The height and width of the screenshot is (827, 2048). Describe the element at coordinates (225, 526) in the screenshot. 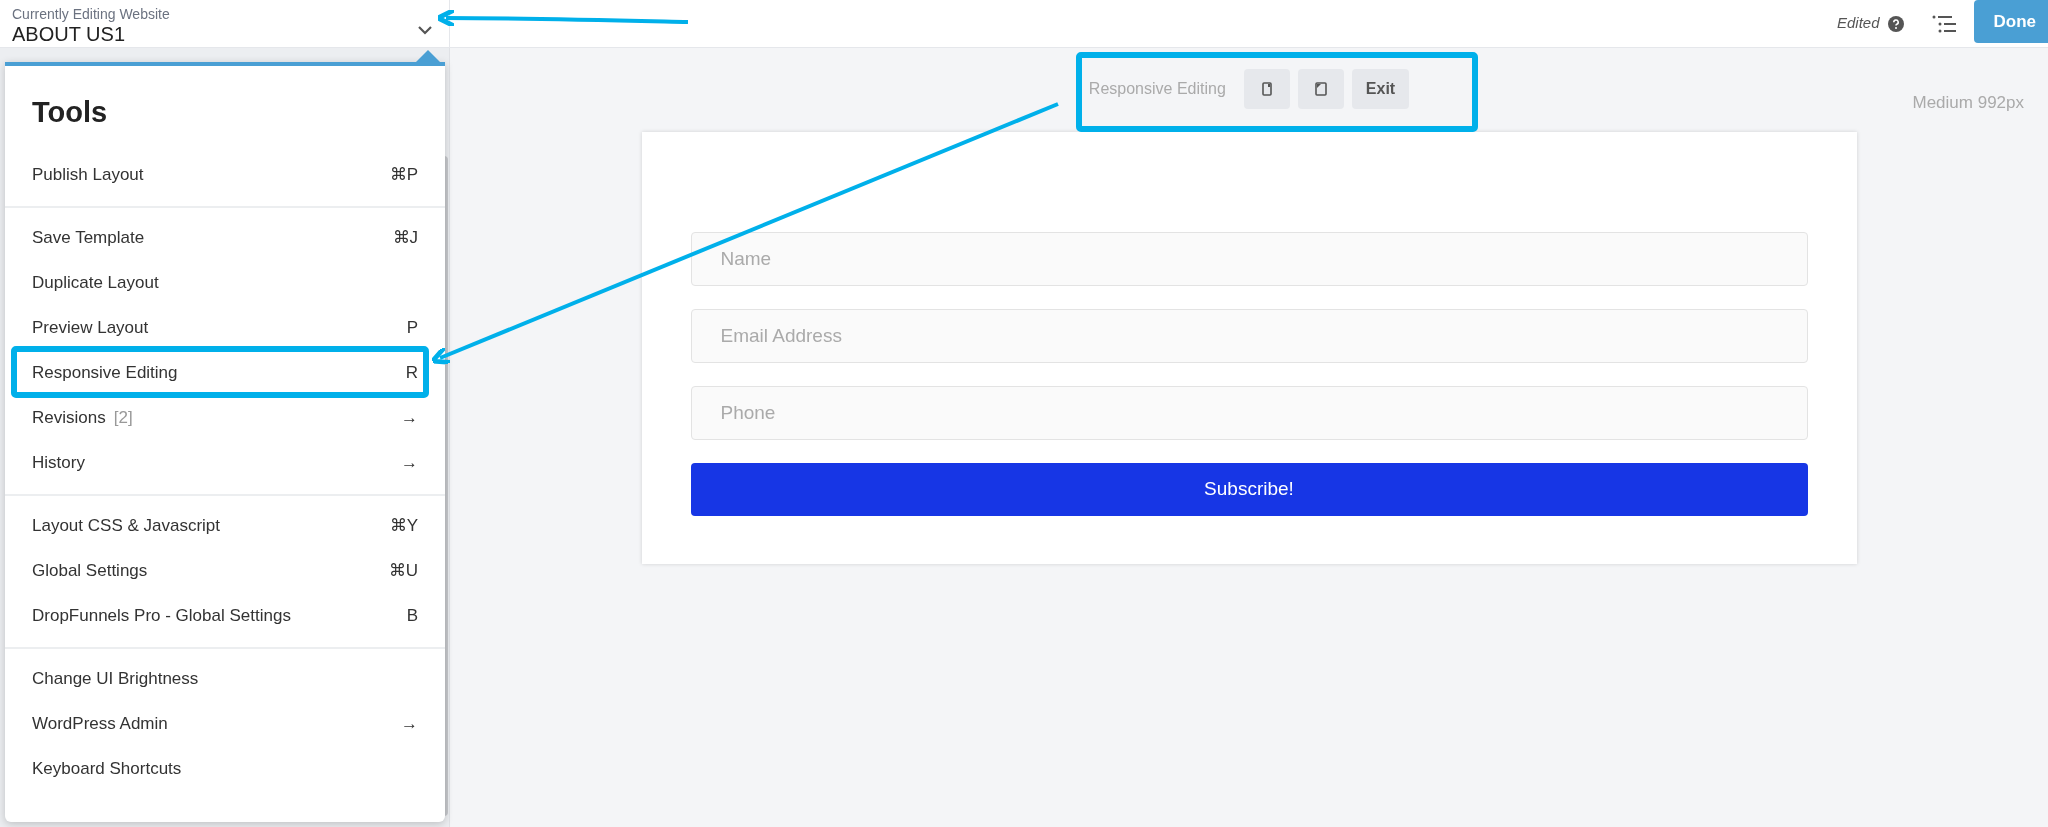

I see `menu-item: Layout CSS & Javascript ⌘Y` at that location.